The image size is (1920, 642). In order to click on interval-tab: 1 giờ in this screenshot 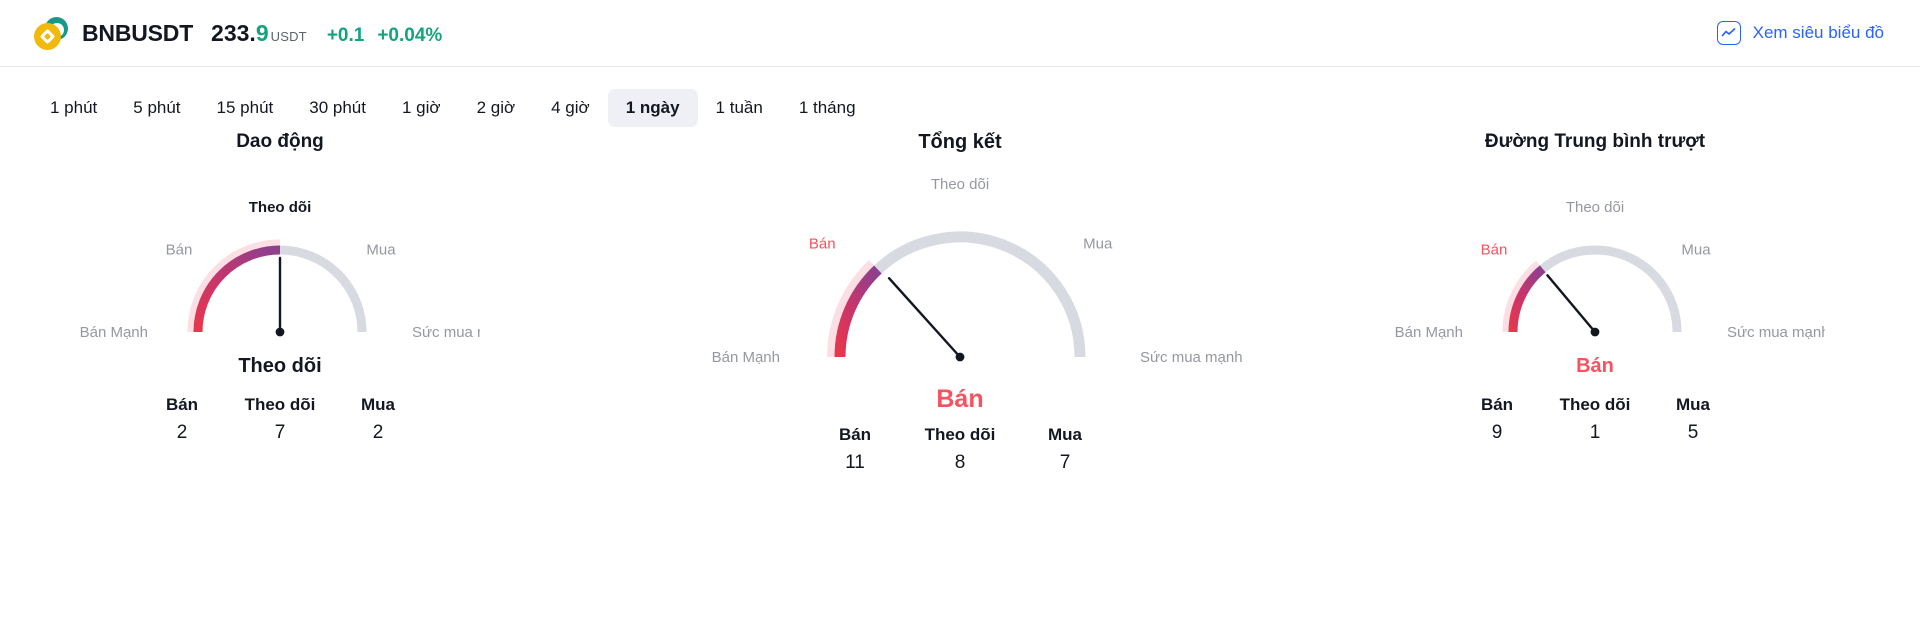, I will do `click(421, 108)`.